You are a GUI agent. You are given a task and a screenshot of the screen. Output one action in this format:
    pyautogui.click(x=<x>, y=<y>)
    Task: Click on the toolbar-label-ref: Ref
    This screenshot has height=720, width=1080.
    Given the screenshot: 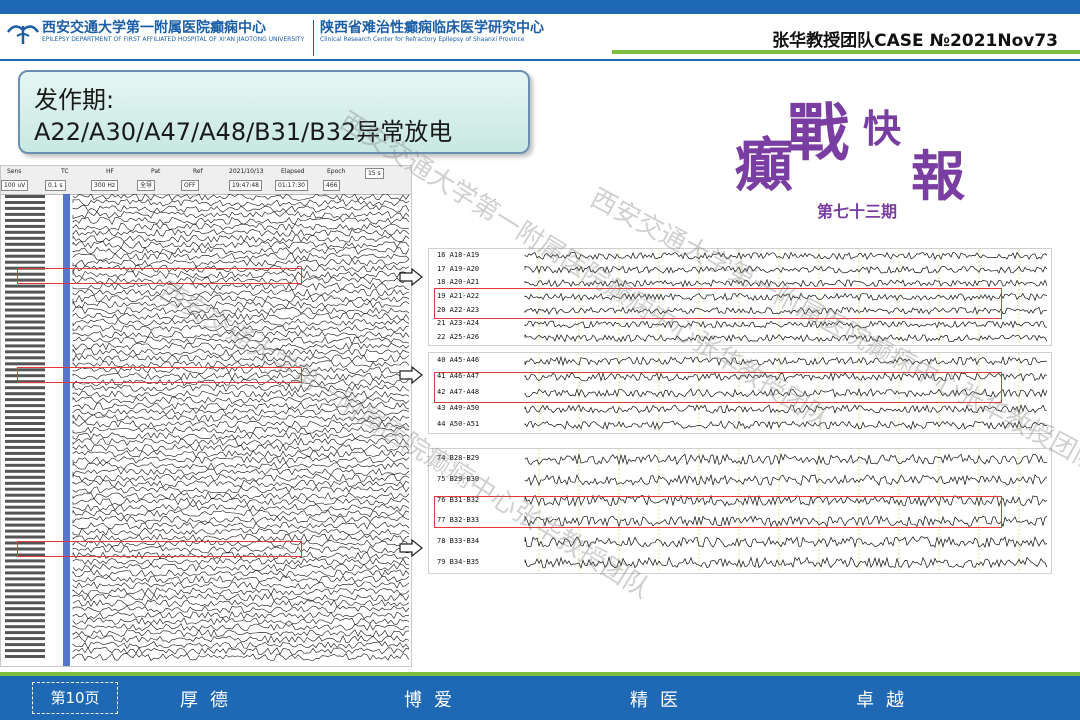 What is the action you would take?
    pyautogui.click(x=198, y=171)
    